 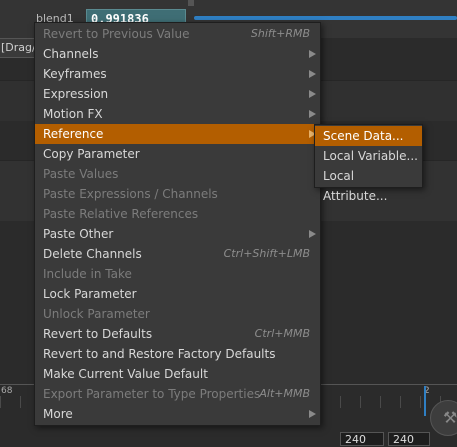 I want to click on timeline-playhead, so click(x=425, y=401).